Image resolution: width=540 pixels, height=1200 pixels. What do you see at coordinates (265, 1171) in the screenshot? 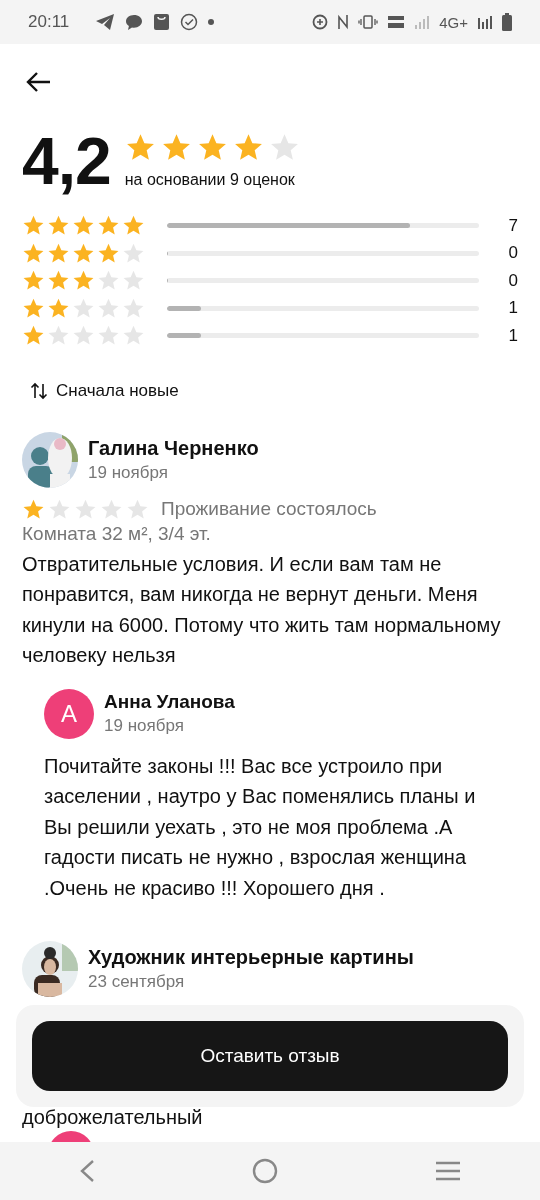
I see `home-icon` at bounding box center [265, 1171].